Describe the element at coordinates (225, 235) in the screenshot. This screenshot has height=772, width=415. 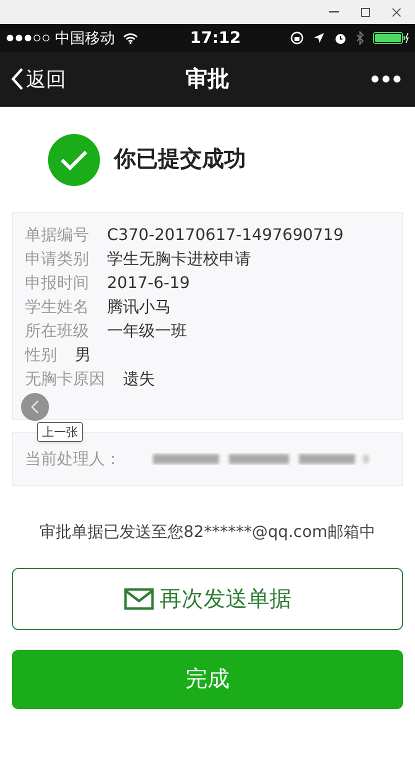
I see `field-value: C370-20170617-1497690719` at that location.